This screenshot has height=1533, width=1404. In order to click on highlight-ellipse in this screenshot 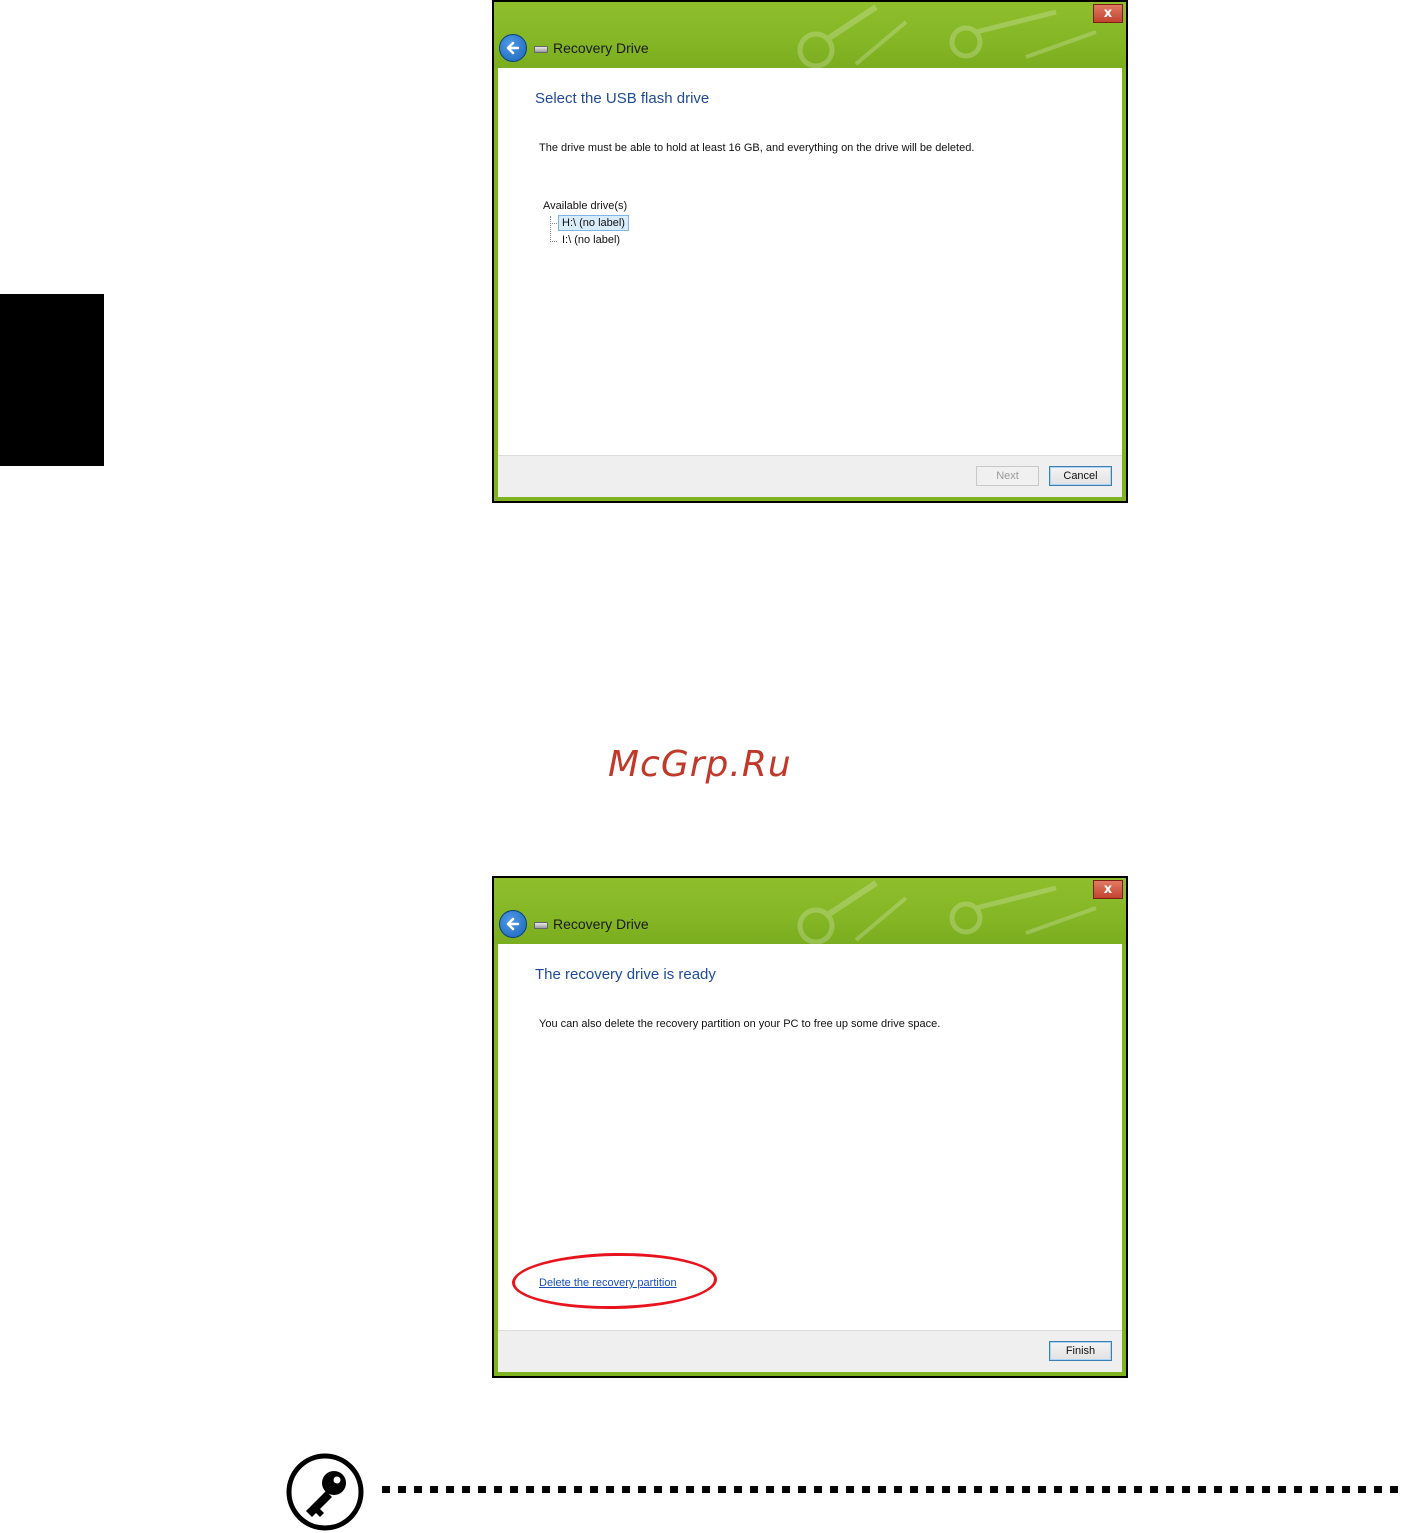, I will do `click(614, 1281)`.